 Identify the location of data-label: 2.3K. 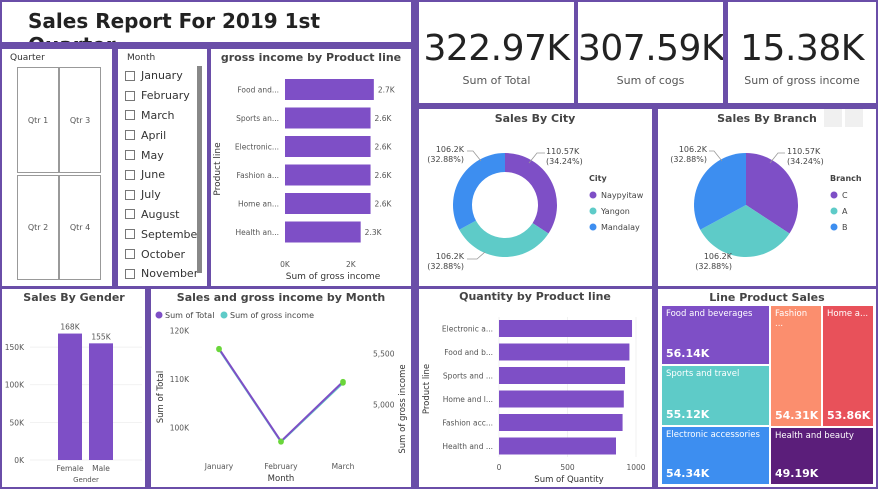
(374, 232).